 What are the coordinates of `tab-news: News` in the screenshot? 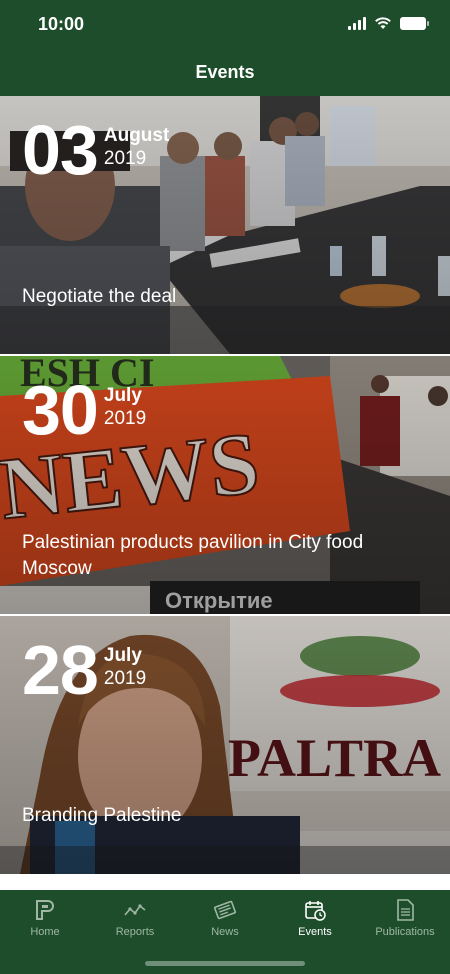 It's located at (225, 921).